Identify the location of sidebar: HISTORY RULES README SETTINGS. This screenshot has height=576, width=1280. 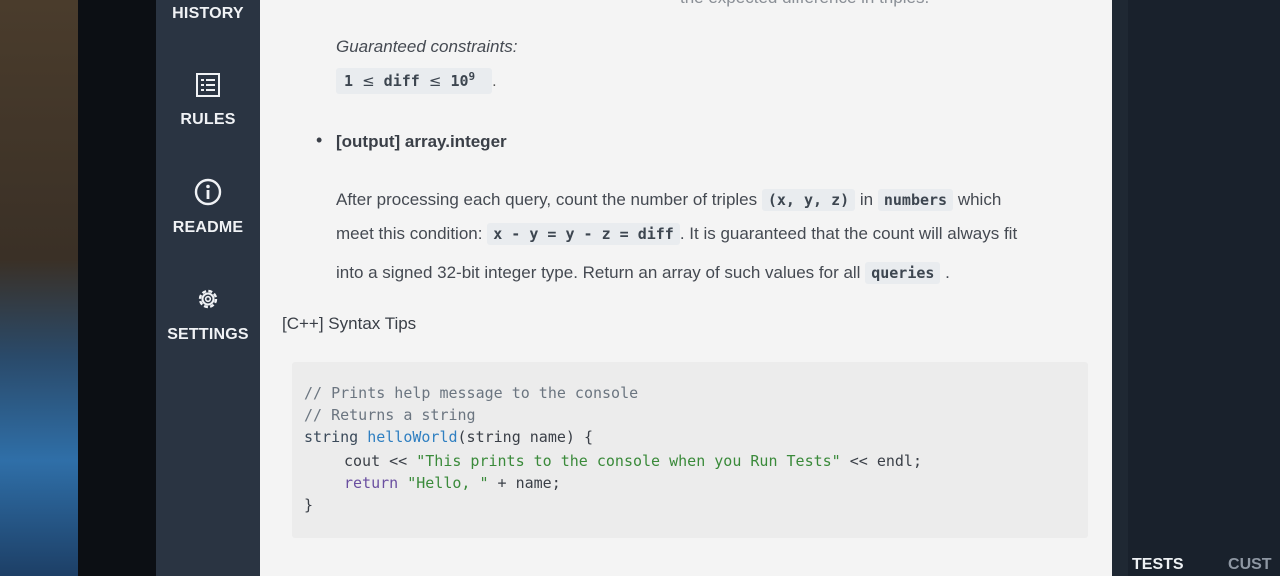
(208, 288).